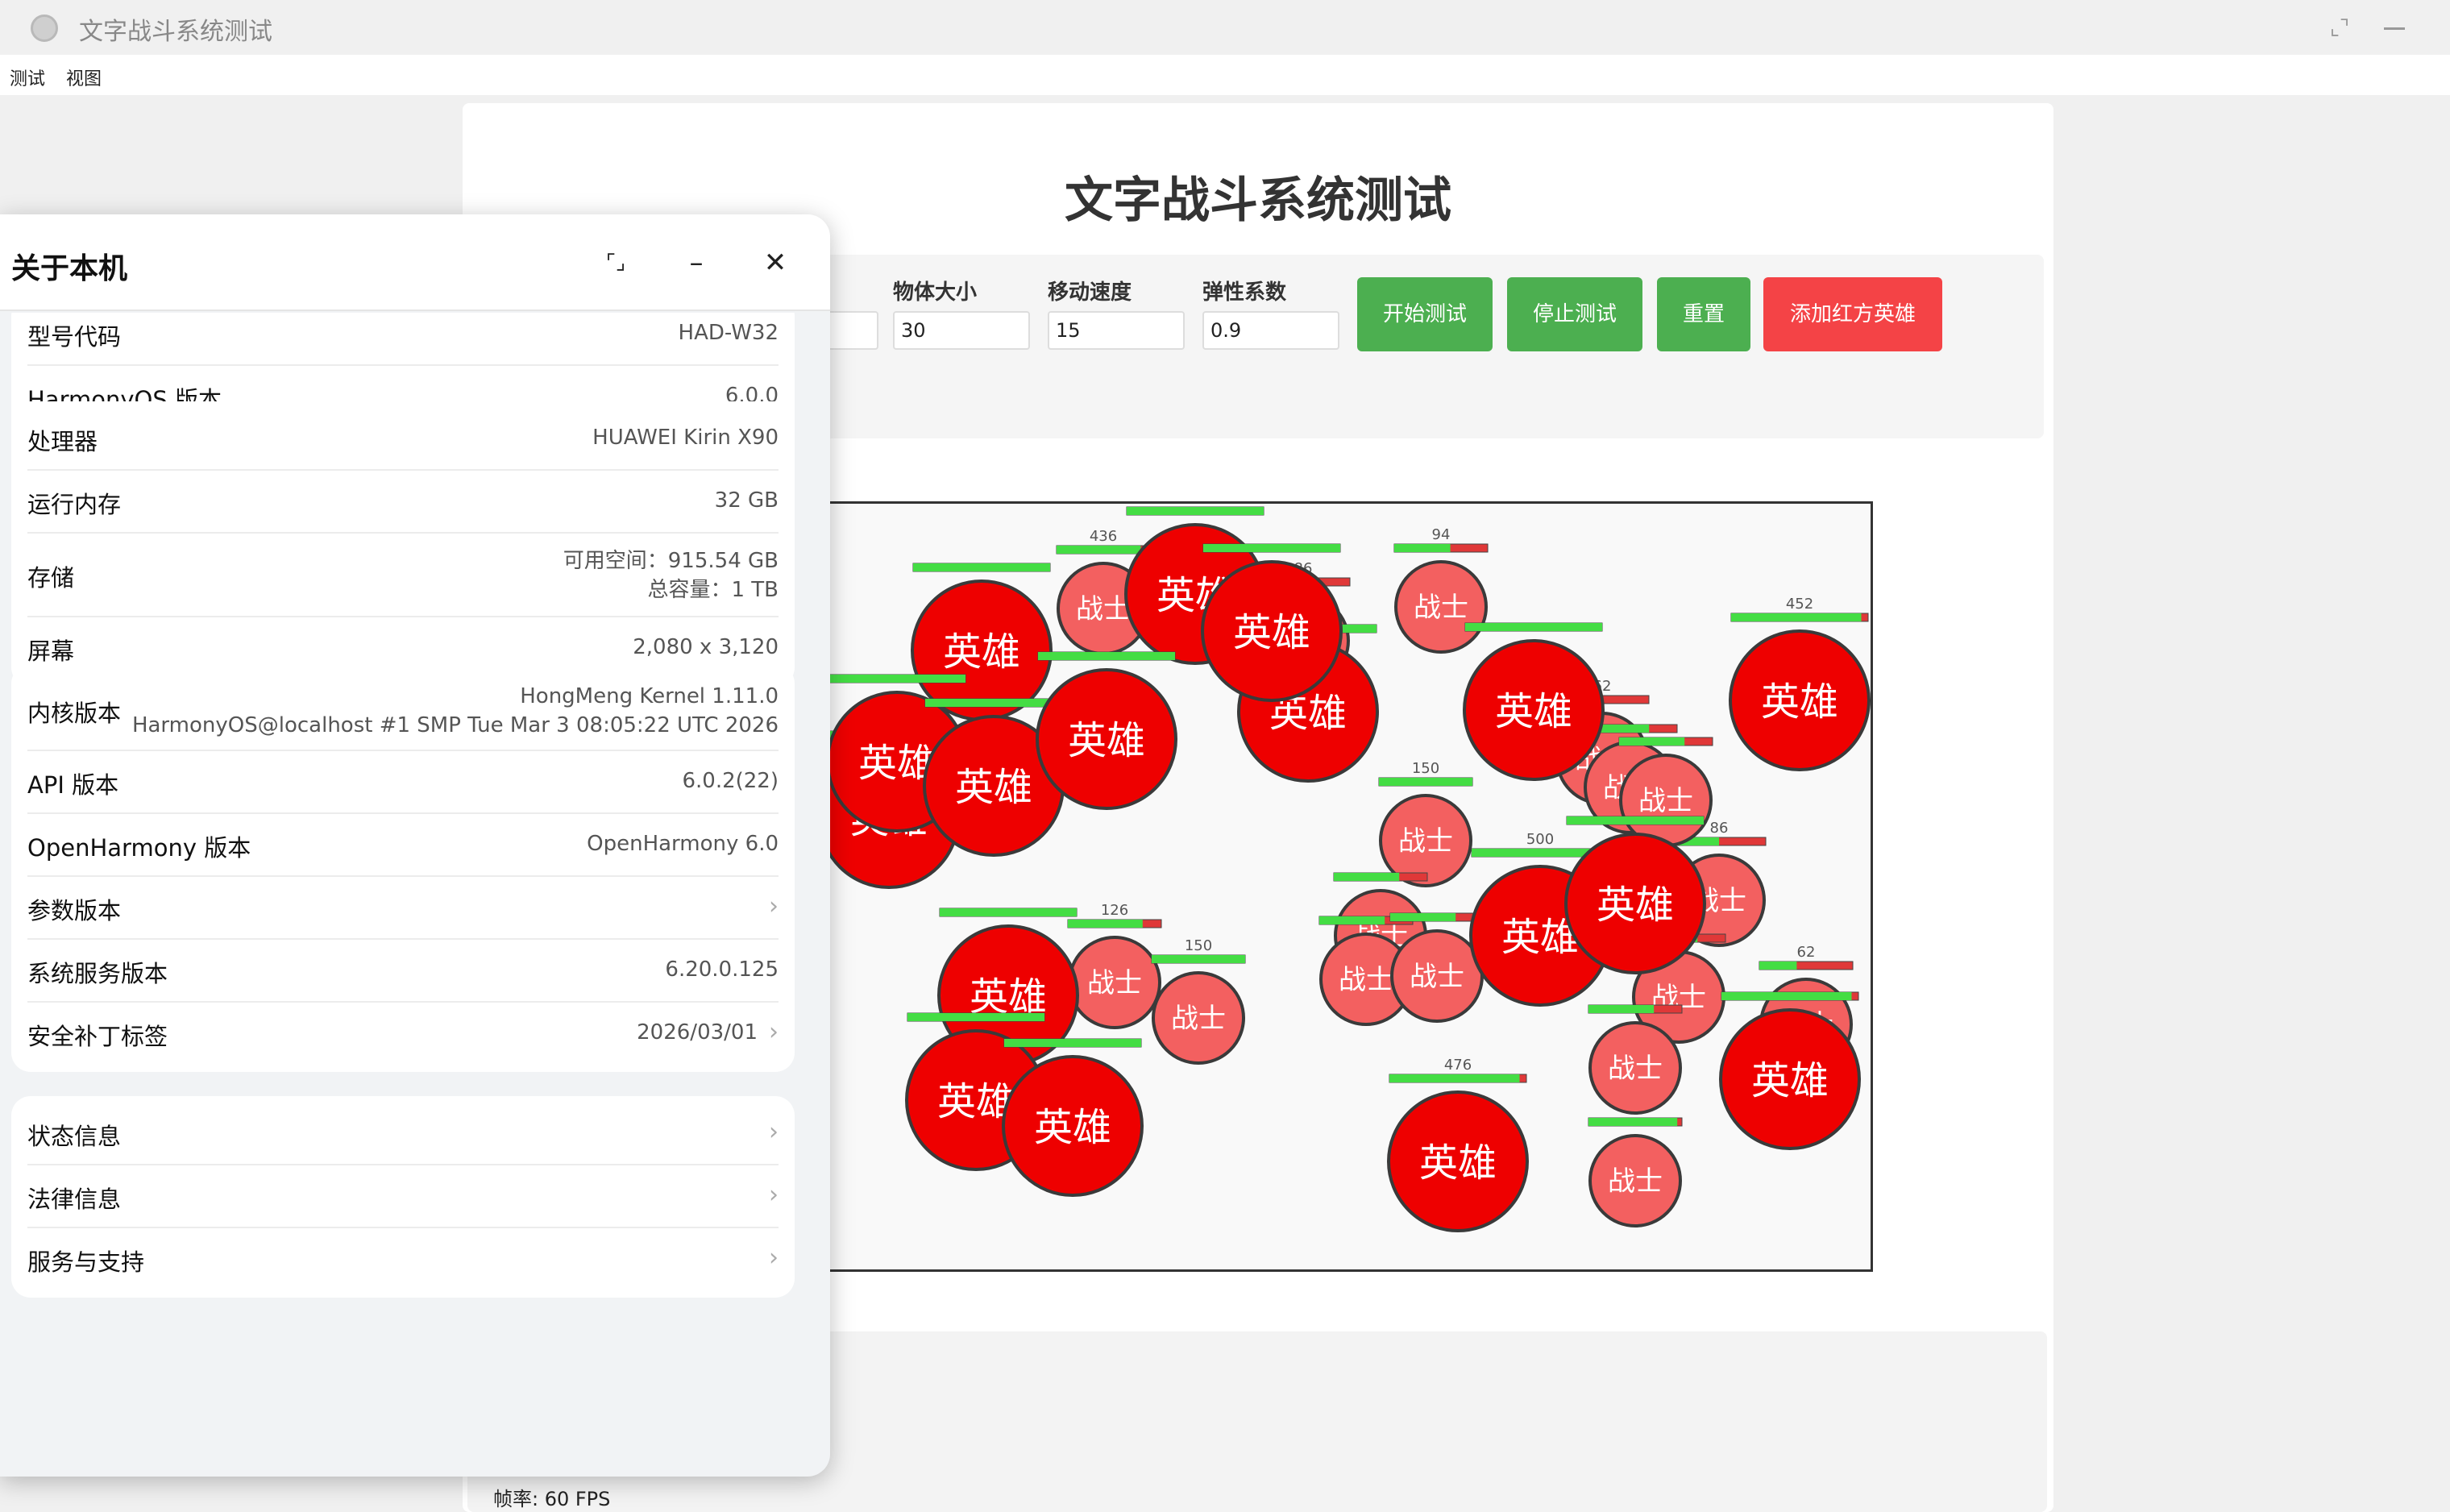  I want to click on window-titlebar: 文字战斗系统测试 ⌞⌝, so click(1225, 27).